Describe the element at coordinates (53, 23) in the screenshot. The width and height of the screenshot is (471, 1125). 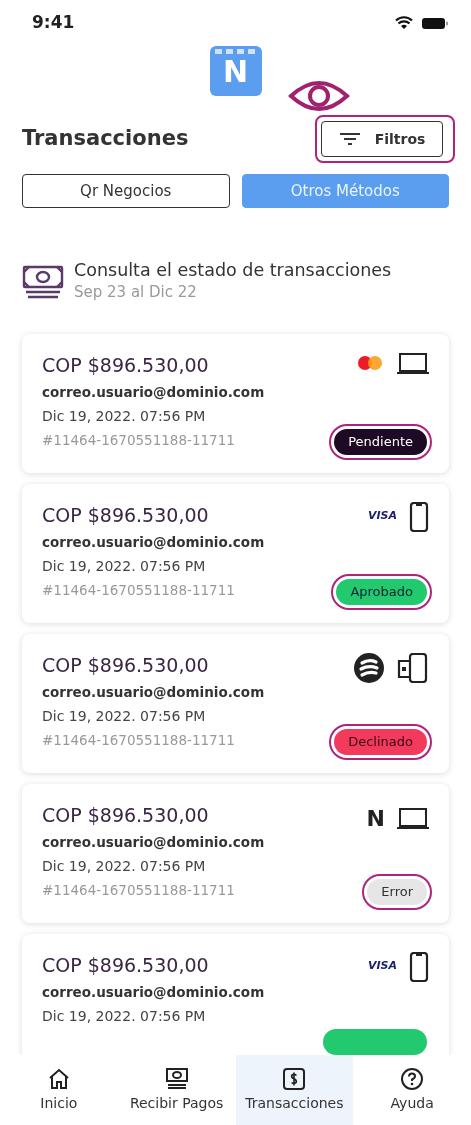
I see `clock-time: 9:41` at that location.